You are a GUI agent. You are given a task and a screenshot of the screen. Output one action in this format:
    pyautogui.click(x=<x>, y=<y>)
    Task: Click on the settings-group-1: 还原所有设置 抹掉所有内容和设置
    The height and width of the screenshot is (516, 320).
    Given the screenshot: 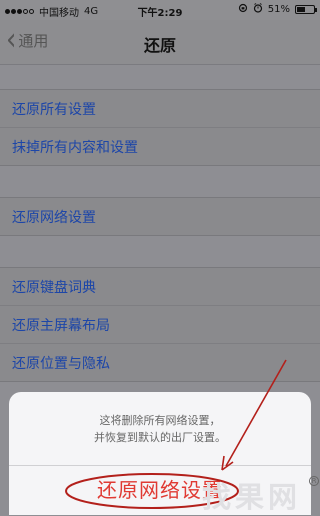 What is the action you would take?
    pyautogui.click(x=160, y=127)
    